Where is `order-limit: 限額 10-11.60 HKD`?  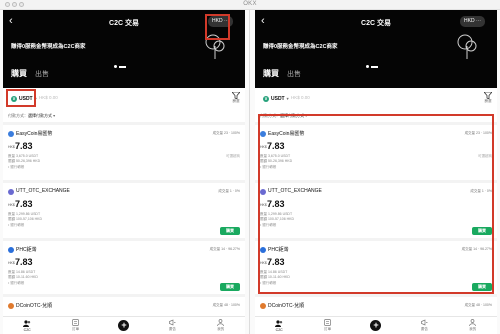 order-limit: 限額 10-11.60 HKD is located at coordinates (23, 277).